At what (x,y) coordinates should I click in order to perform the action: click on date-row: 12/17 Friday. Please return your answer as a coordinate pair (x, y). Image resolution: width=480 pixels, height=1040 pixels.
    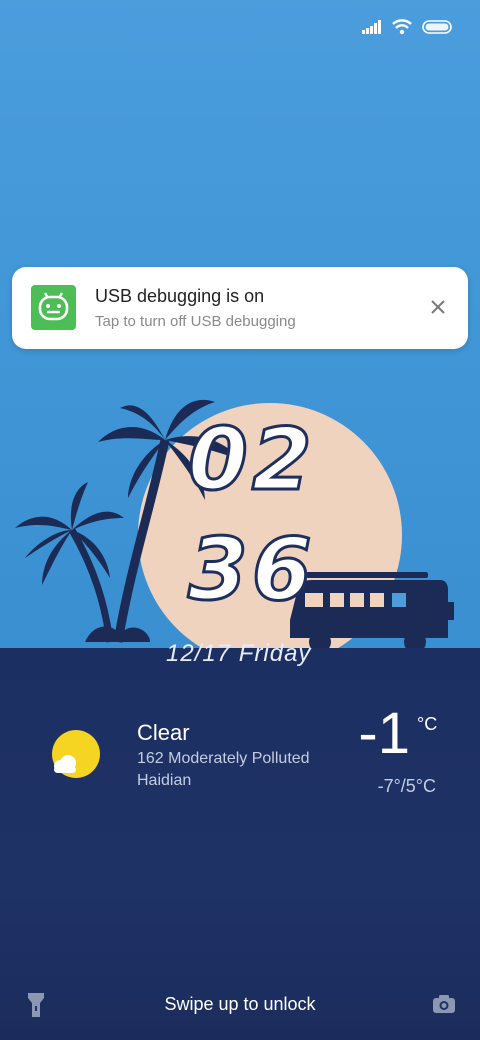
    Looking at the image, I should click on (238, 654).